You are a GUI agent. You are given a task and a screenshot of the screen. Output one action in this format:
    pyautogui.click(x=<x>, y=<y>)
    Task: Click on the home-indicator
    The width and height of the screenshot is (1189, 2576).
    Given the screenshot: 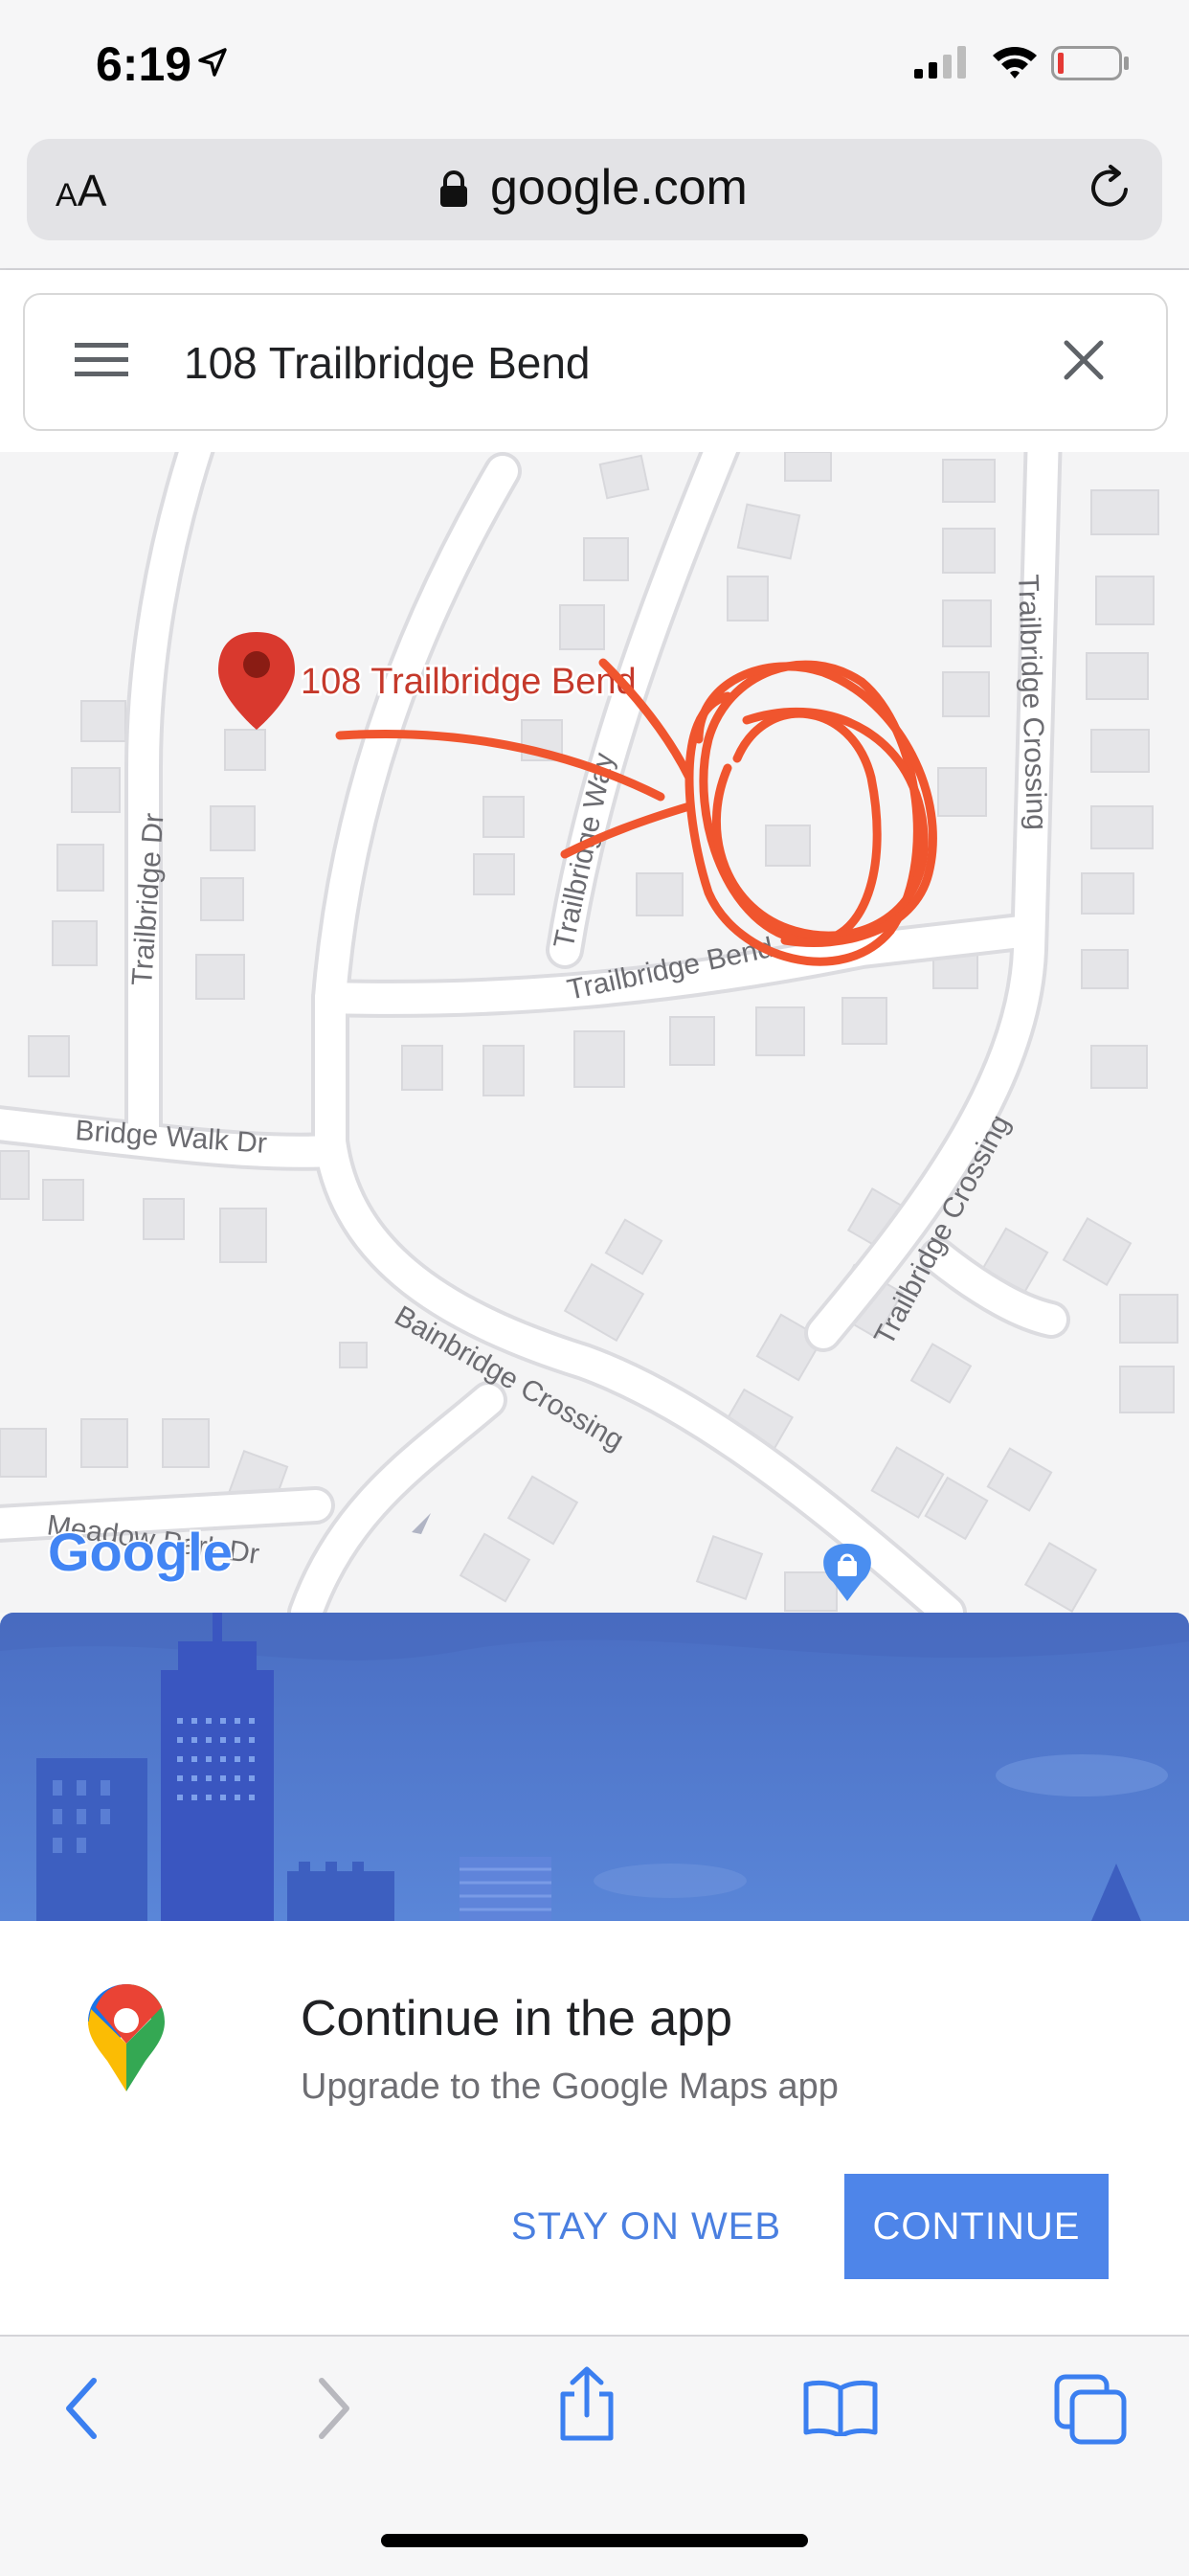 What is the action you would take?
    pyautogui.click(x=594, y=2540)
    